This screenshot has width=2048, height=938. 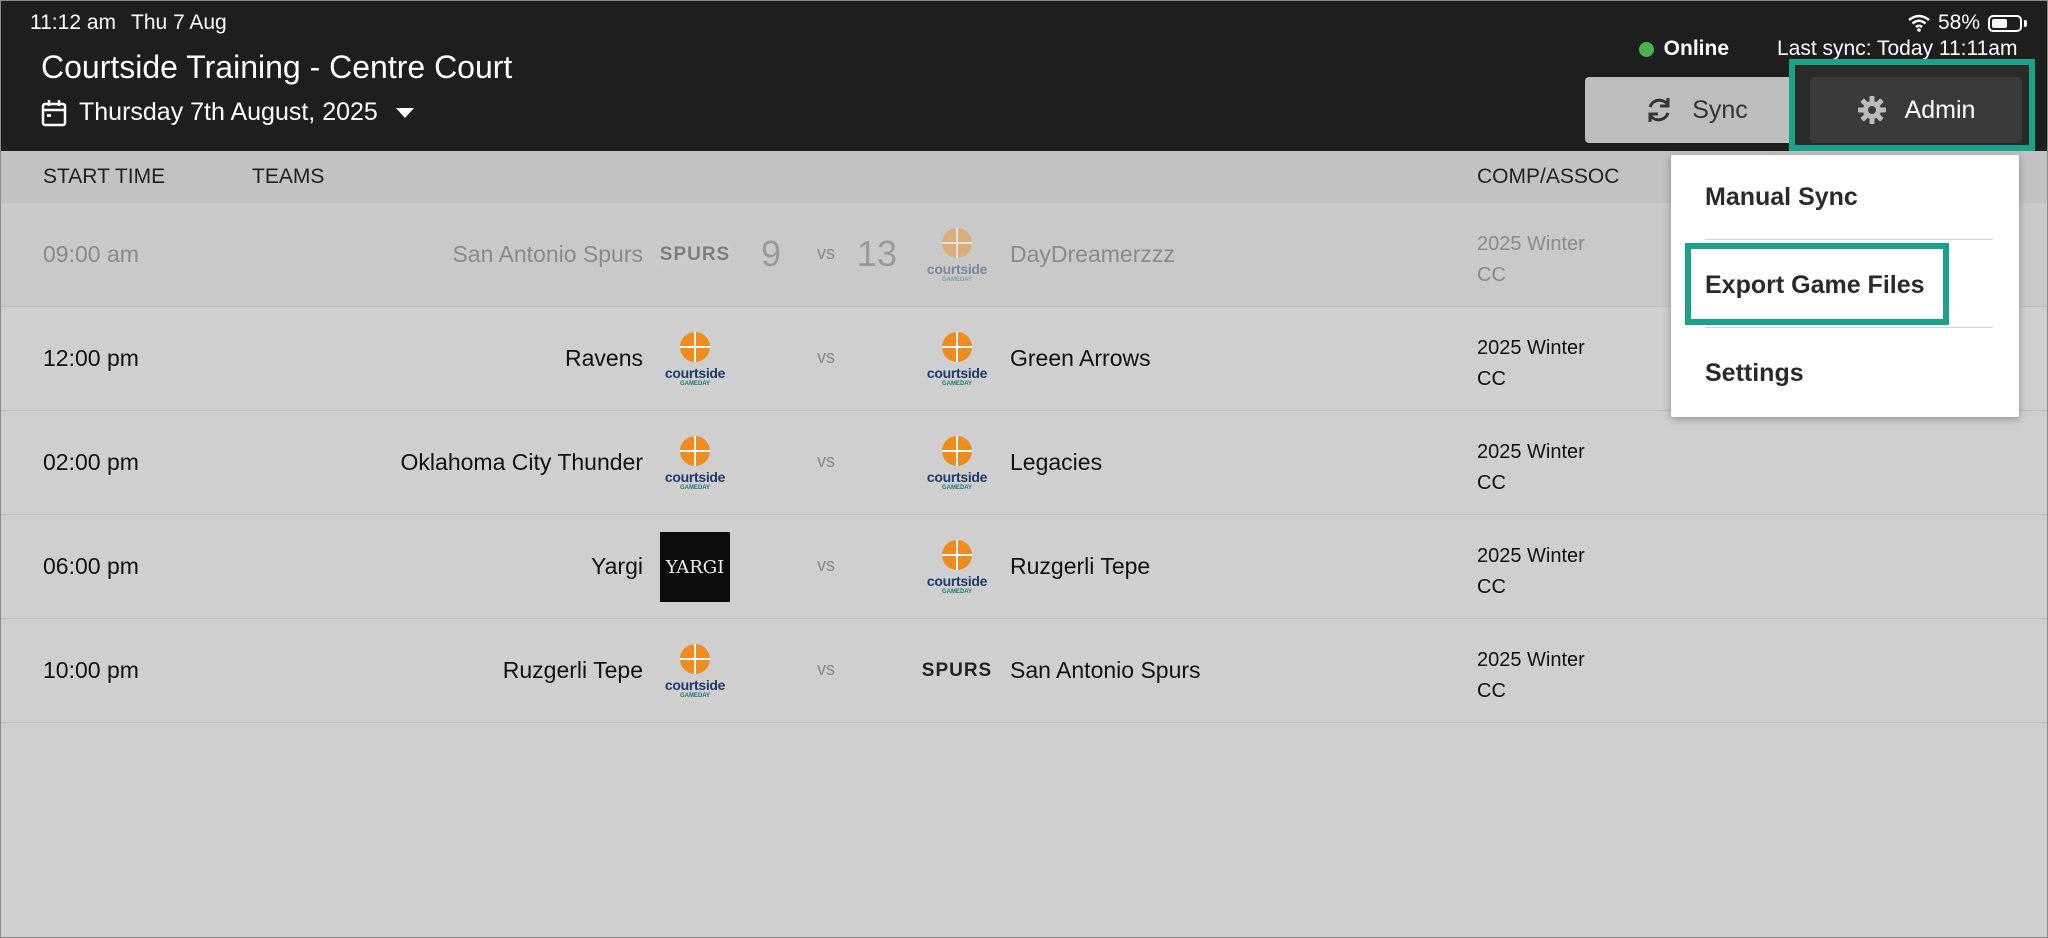 What do you see at coordinates (1696, 48) in the screenshot?
I see `online-label: Online` at bounding box center [1696, 48].